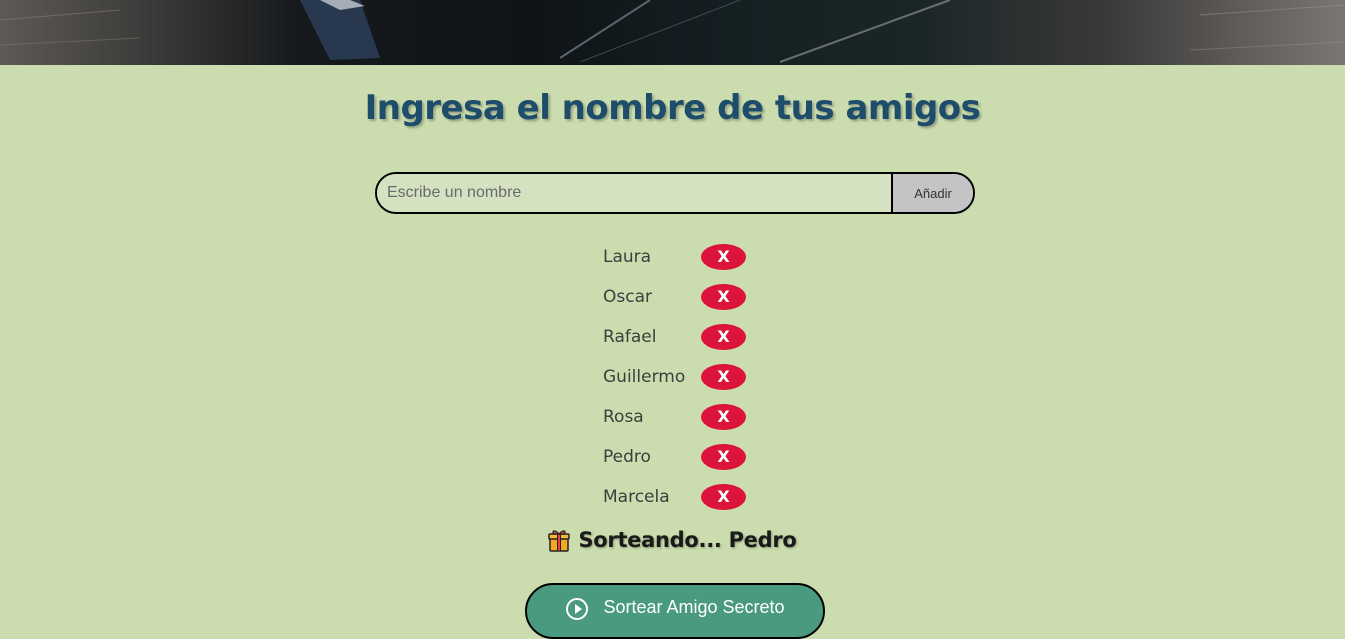 The image size is (1345, 639). Describe the element at coordinates (674, 417) in the screenshot. I see `list-item: Rosa X` at that location.